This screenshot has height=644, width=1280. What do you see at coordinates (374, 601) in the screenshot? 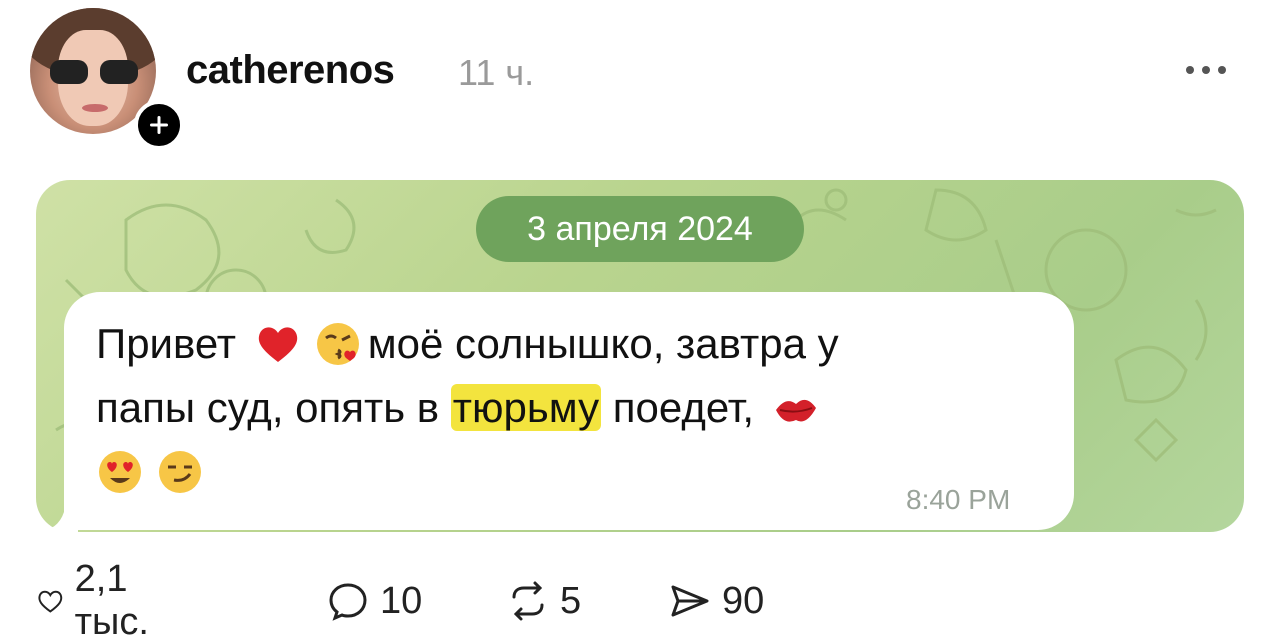
I see `comment-button: 10` at bounding box center [374, 601].